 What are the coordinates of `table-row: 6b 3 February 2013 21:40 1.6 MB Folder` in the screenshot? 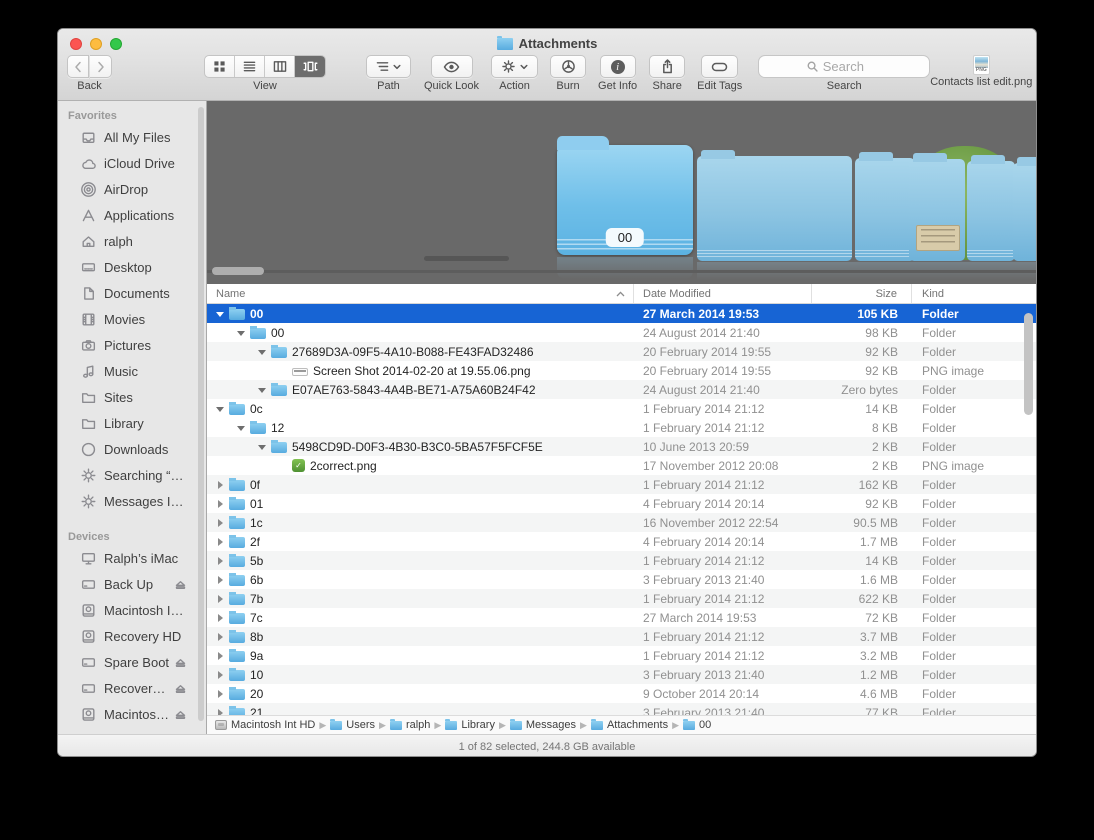 It's located at (621, 579).